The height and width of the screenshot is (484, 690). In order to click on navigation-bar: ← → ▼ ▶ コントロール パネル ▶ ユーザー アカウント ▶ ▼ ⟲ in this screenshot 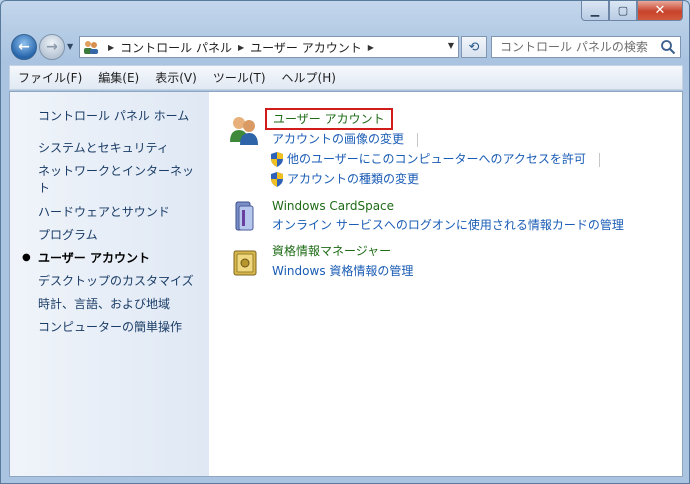, I will do `click(345, 47)`.